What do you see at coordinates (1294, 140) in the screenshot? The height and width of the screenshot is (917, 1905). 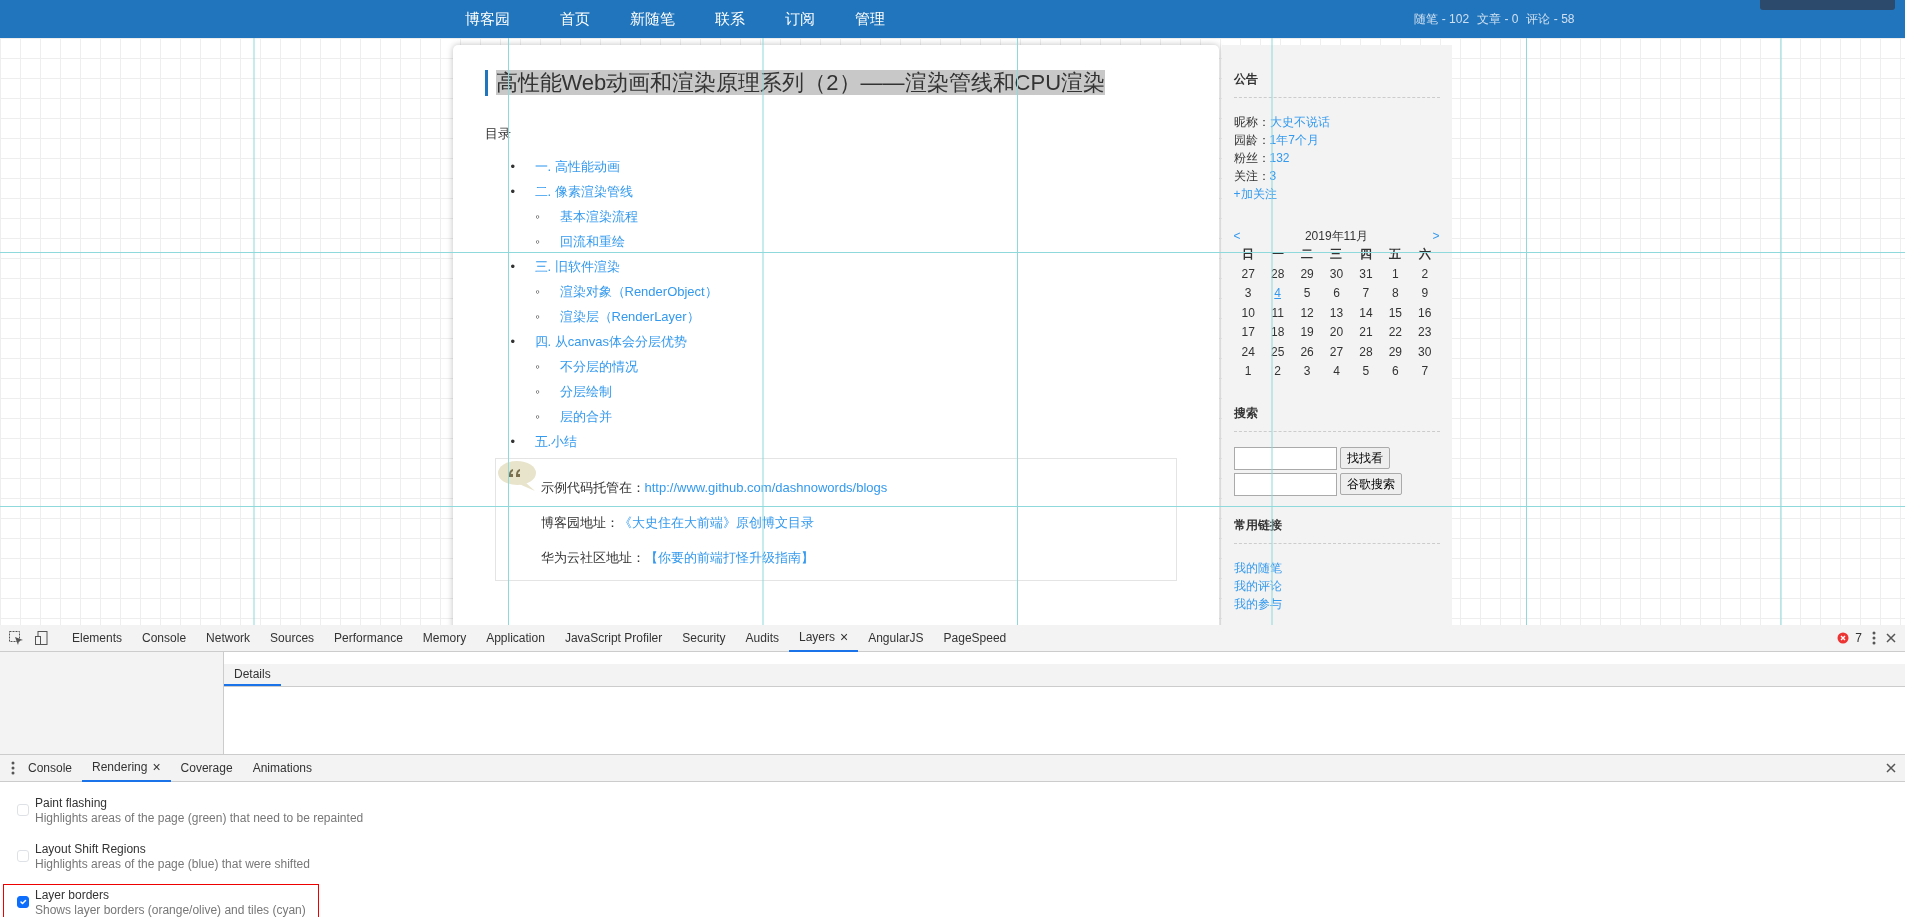 I see `profile-value-link: 1年7个月` at bounding box center [1294, 140].